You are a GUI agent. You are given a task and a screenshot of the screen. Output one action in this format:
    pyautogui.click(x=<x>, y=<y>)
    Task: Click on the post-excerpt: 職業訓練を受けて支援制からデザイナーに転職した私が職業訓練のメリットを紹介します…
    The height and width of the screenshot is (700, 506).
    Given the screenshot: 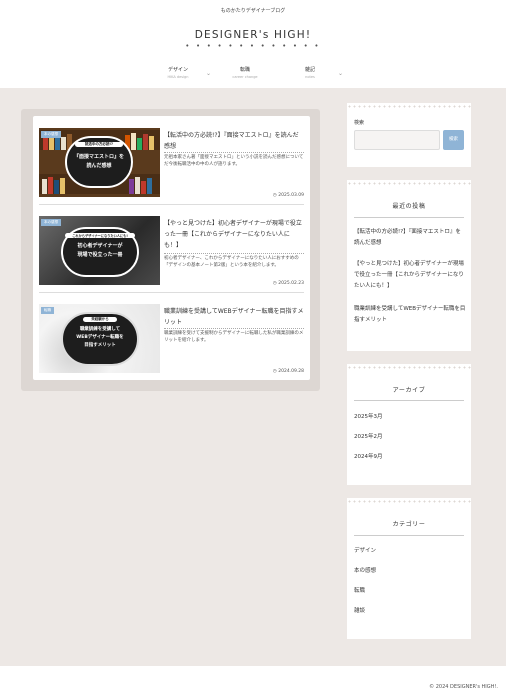 What is the action you would take?
    pyautogui.click(x=234, y=337)
    